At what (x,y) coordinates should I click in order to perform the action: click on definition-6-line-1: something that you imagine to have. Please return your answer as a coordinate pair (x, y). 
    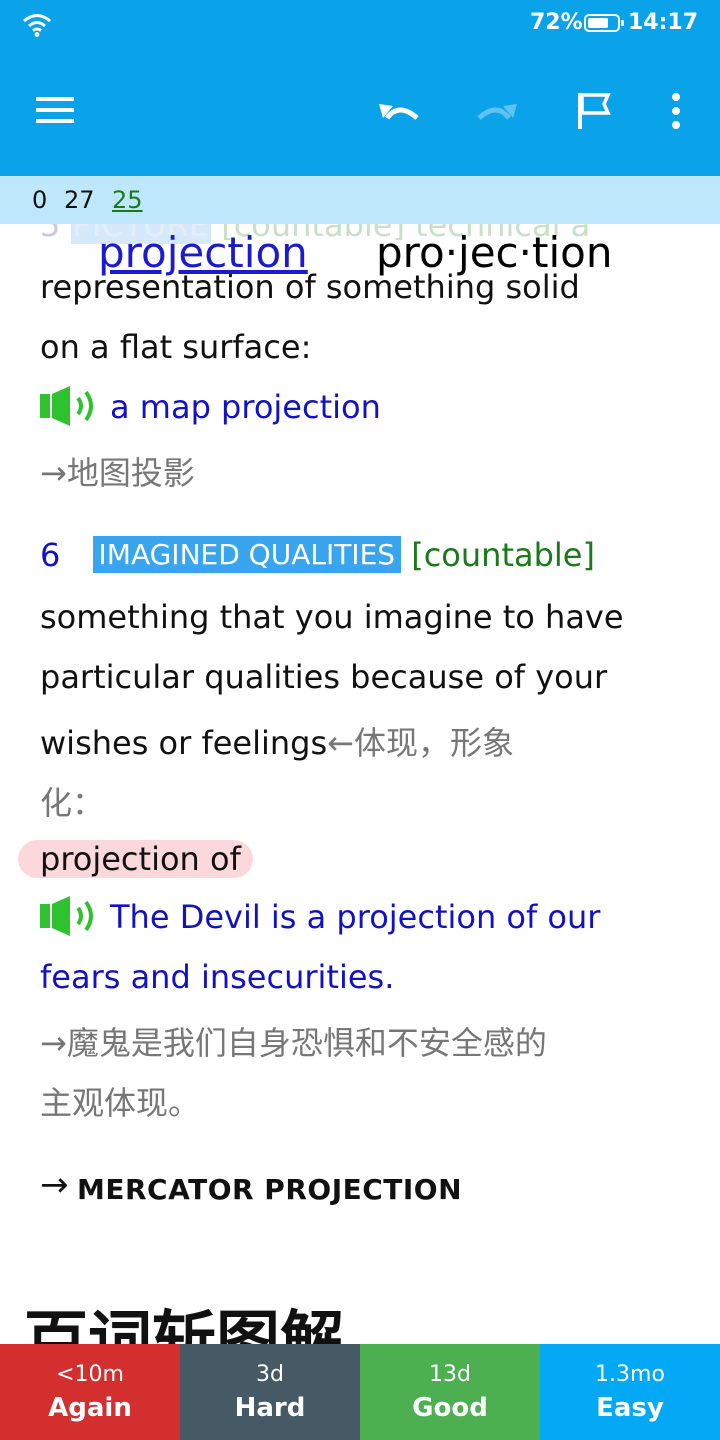
    Looking at the image, I should click on (332, 617).